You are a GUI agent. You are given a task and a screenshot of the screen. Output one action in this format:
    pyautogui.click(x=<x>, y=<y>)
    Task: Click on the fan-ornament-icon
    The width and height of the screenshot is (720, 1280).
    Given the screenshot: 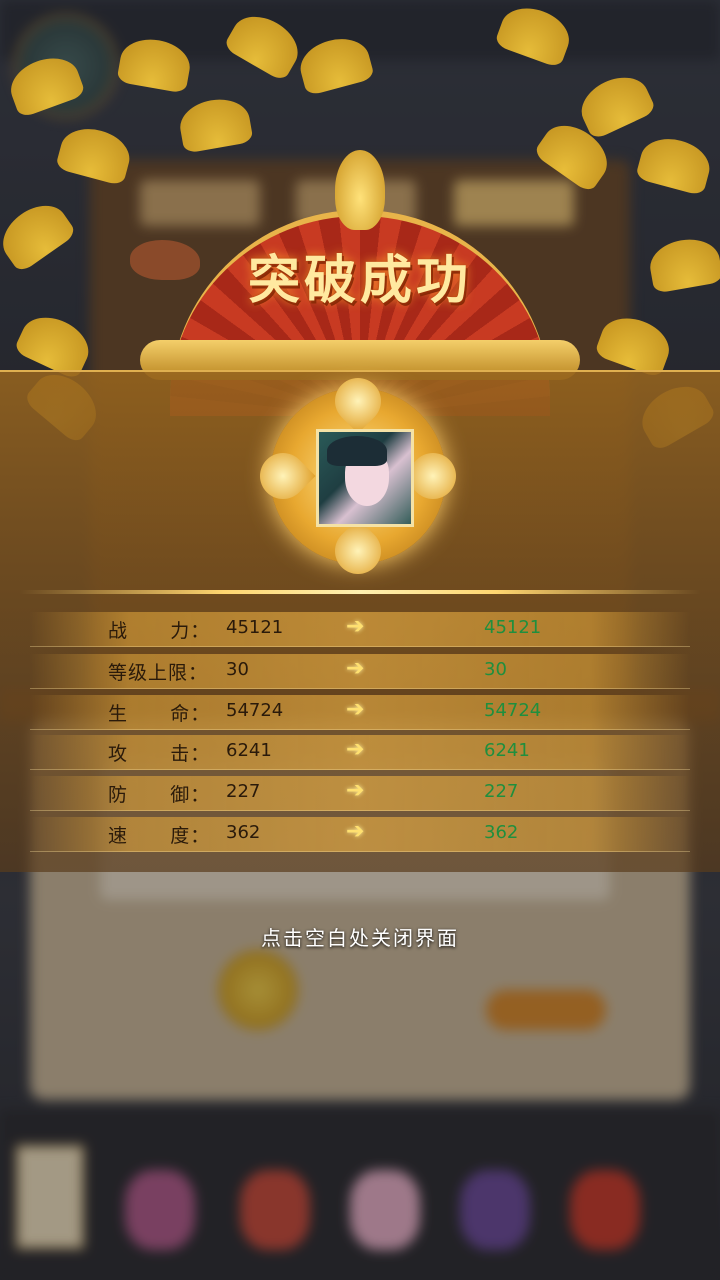 What is the action you would take?
    pyautogui.click(x=360, y=190)
    